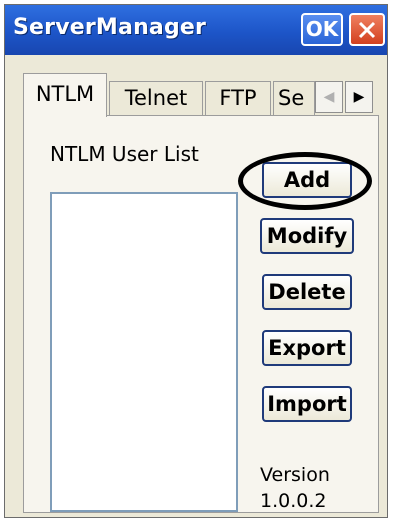  I want to click on delete-button: Delete, so click(307, 292).